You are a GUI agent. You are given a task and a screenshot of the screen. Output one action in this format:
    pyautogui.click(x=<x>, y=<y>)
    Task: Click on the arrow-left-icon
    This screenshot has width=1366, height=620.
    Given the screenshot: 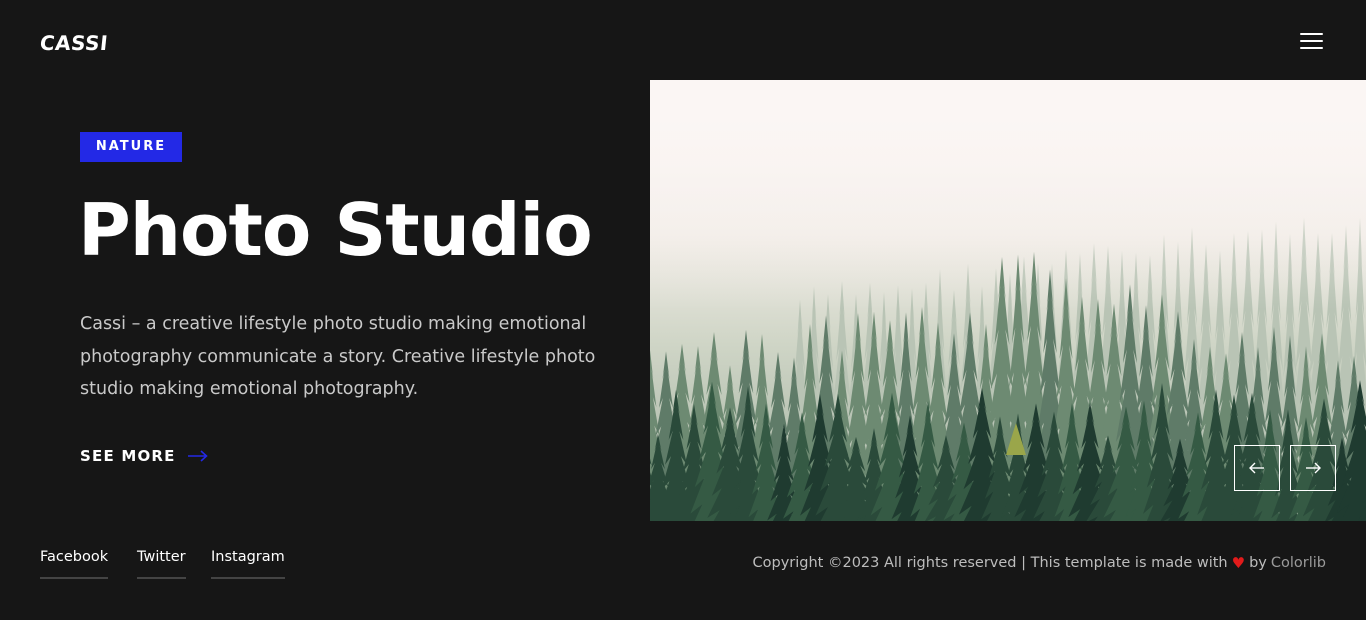 What is the action you would take?
    pyautogui.click(x=1257, y=468)
    